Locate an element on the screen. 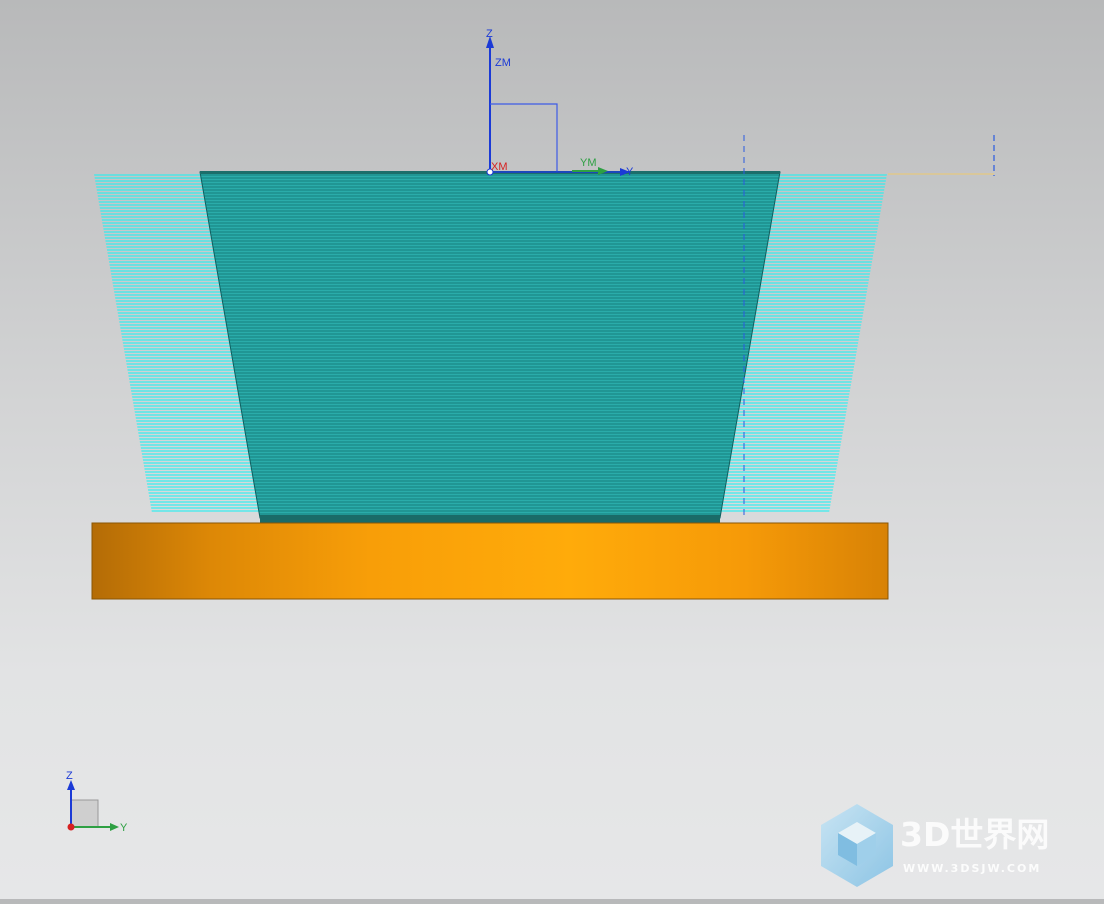 This screenshot has width=1104, height=904. cube-logo-icon is located at coordinates (857, 845).